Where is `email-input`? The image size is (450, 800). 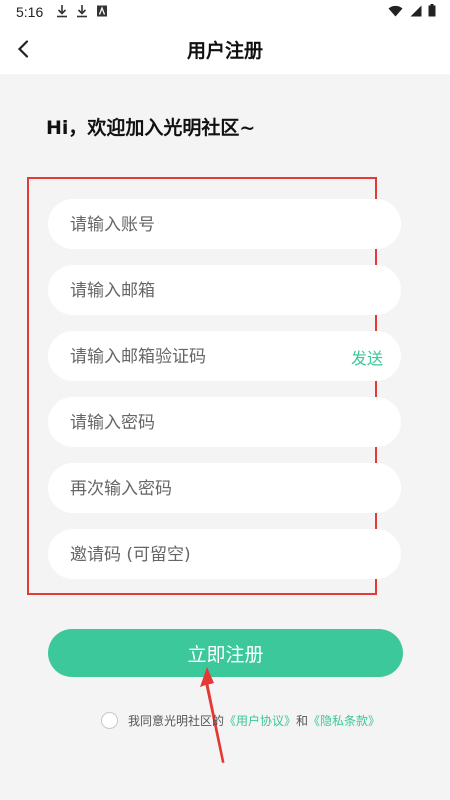
email-input is located at coordinates (210, 291).